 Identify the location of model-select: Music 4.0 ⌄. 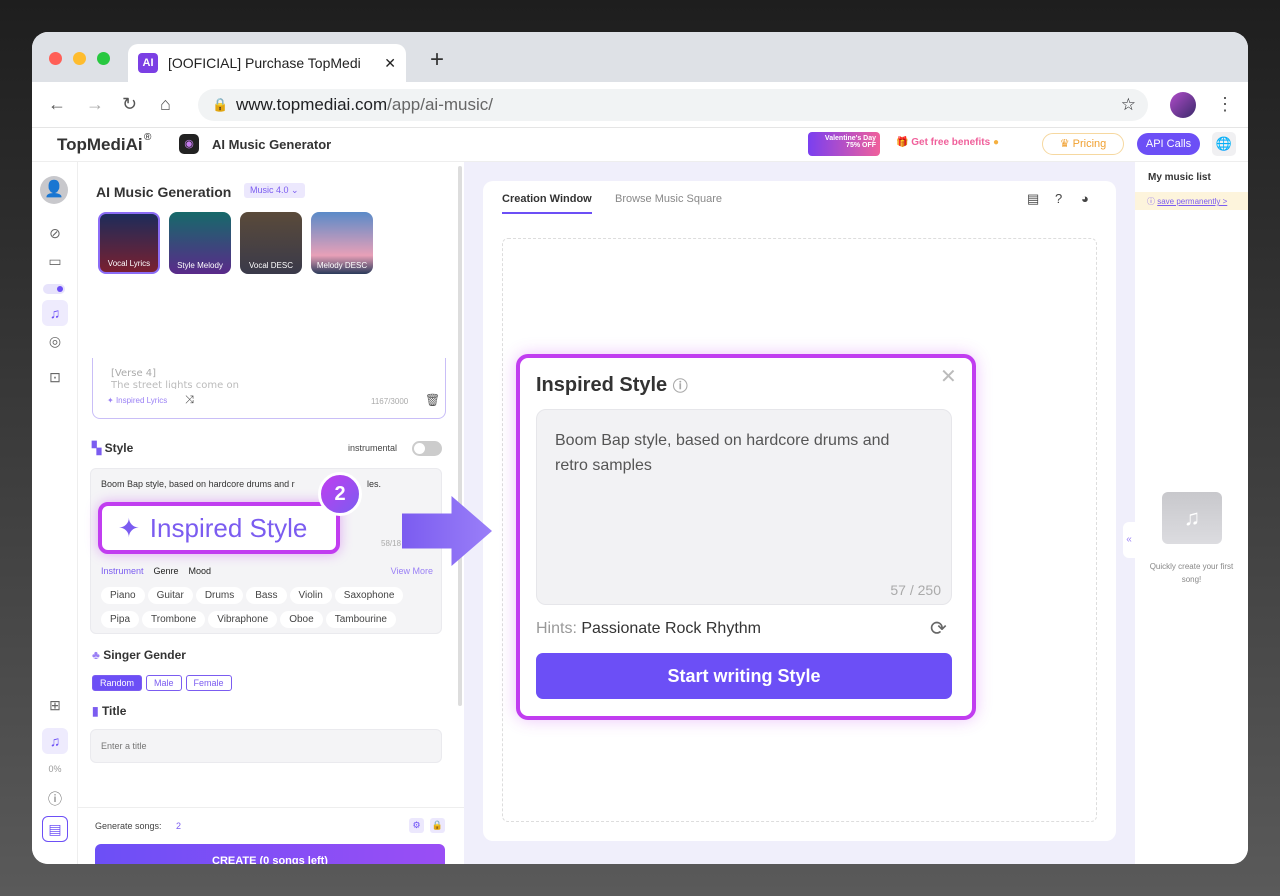
(274, 190).